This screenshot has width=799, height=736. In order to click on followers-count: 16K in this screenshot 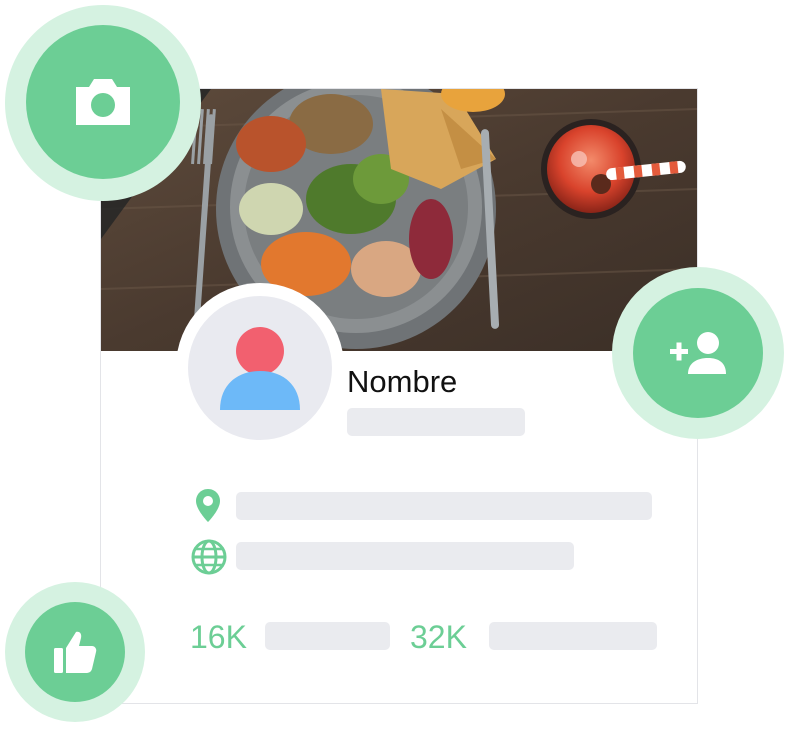, I will do `click(218, 637)`.